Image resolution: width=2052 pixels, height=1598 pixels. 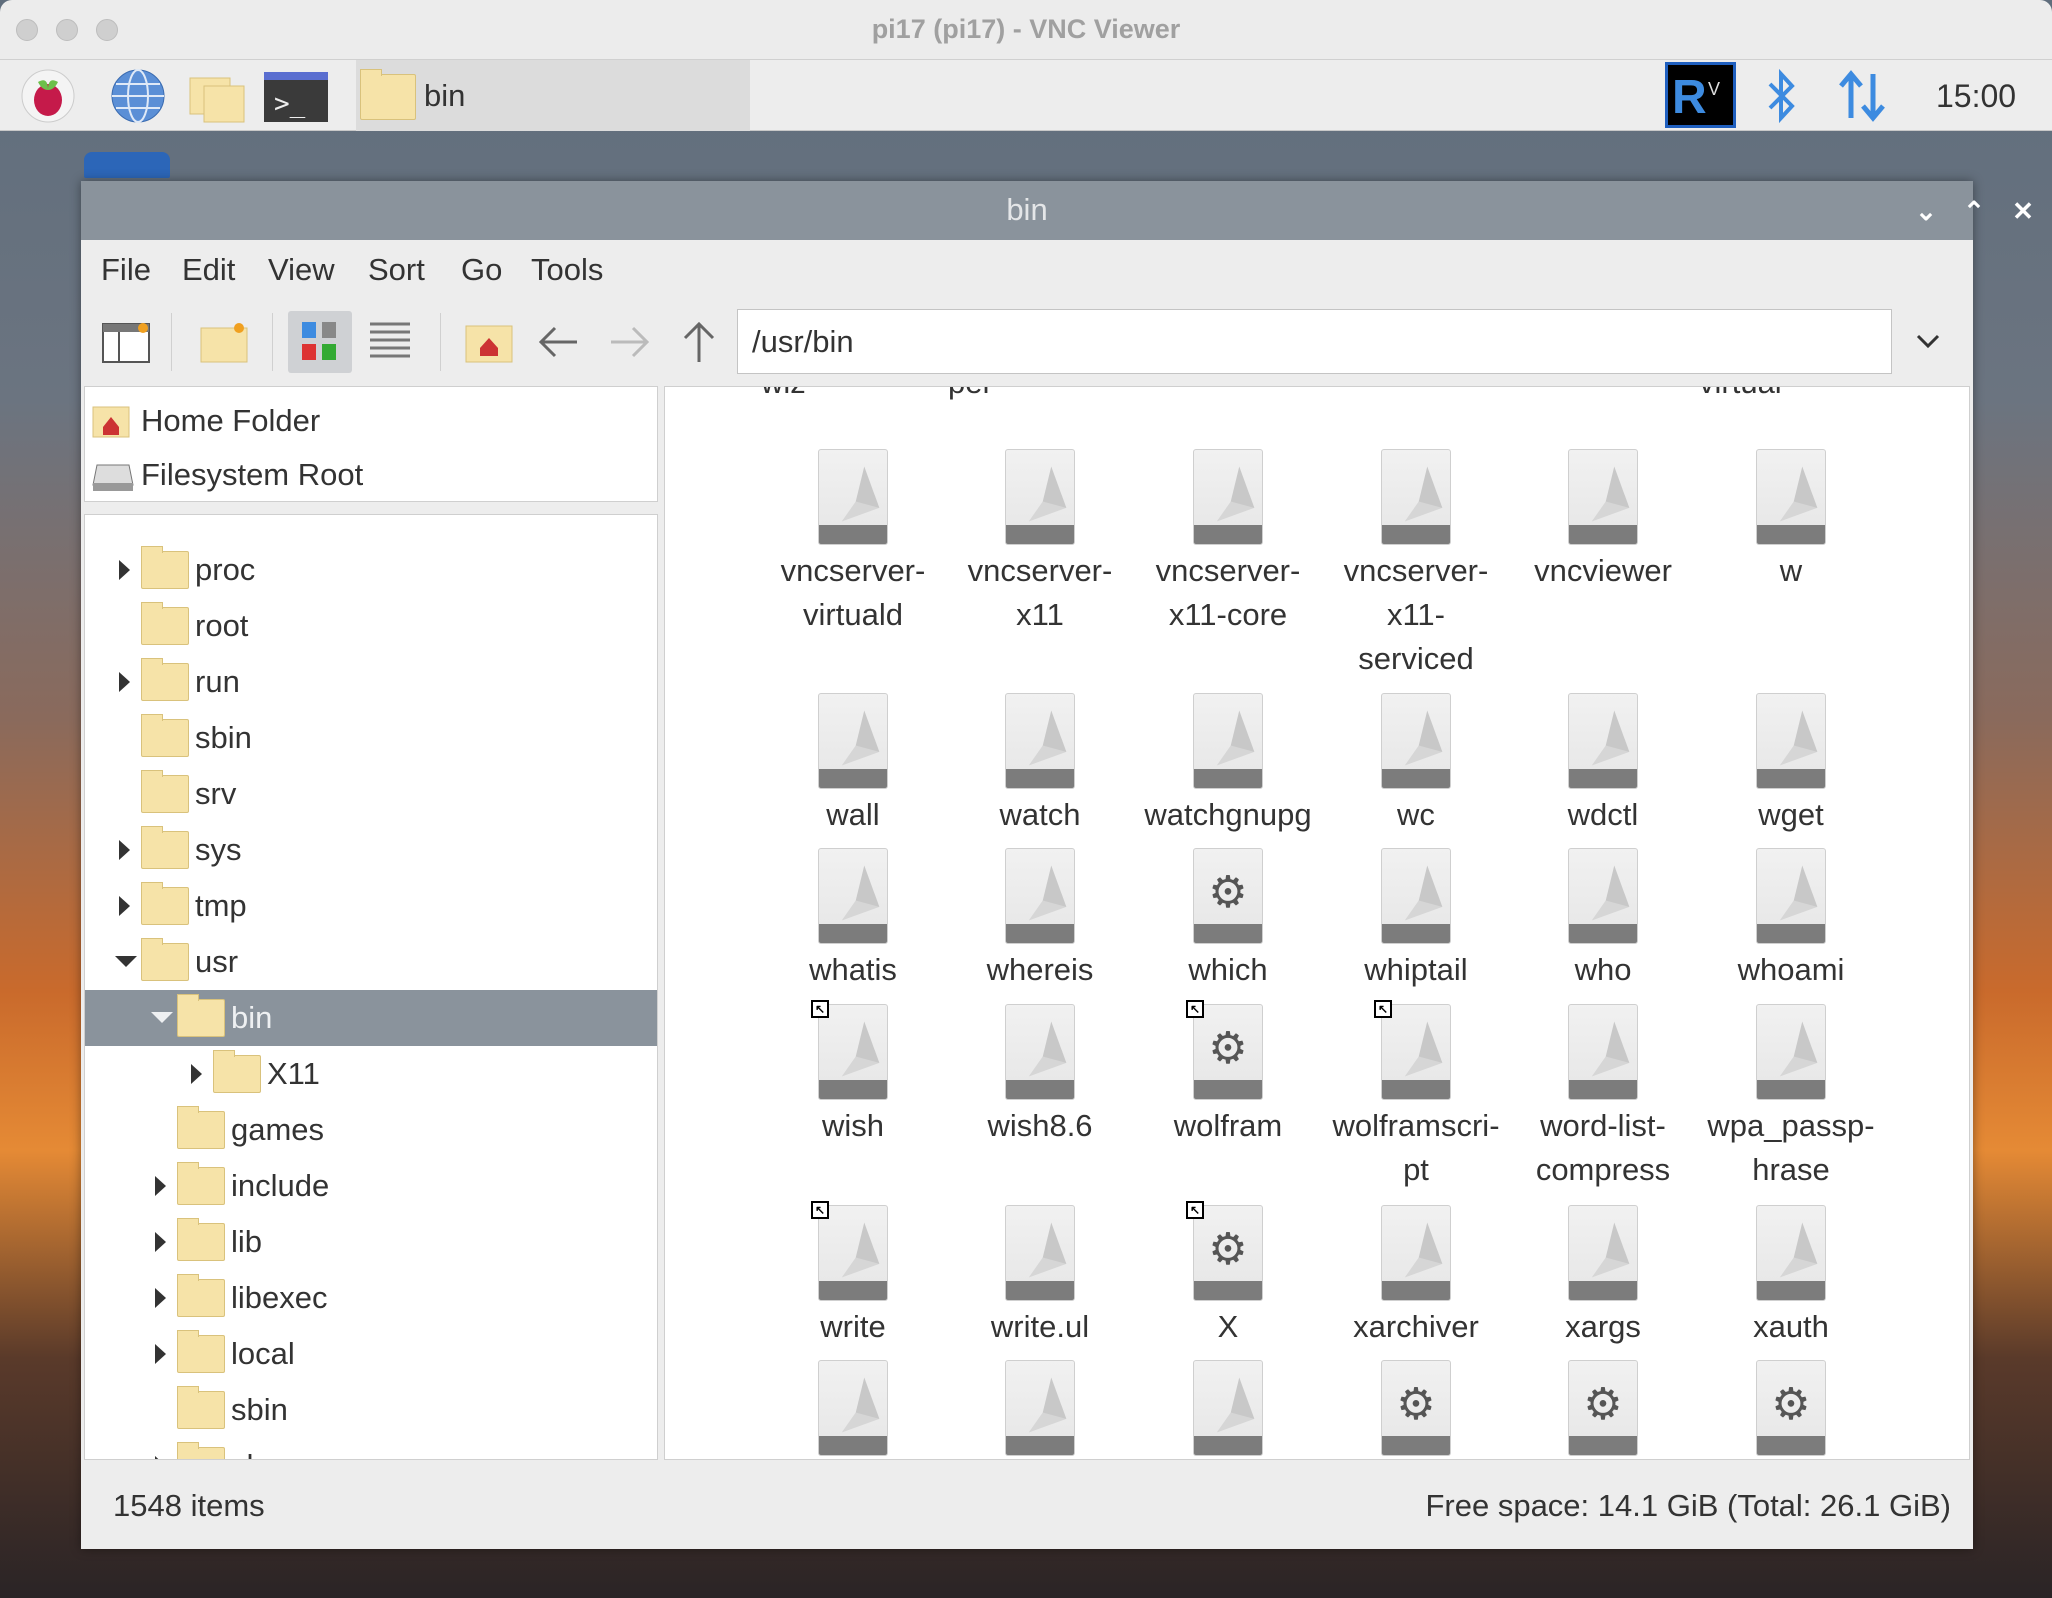 What do you see at coordinates (629, 342) in the screenshot?
I see `forward-button` at bounding box center [629, 342].